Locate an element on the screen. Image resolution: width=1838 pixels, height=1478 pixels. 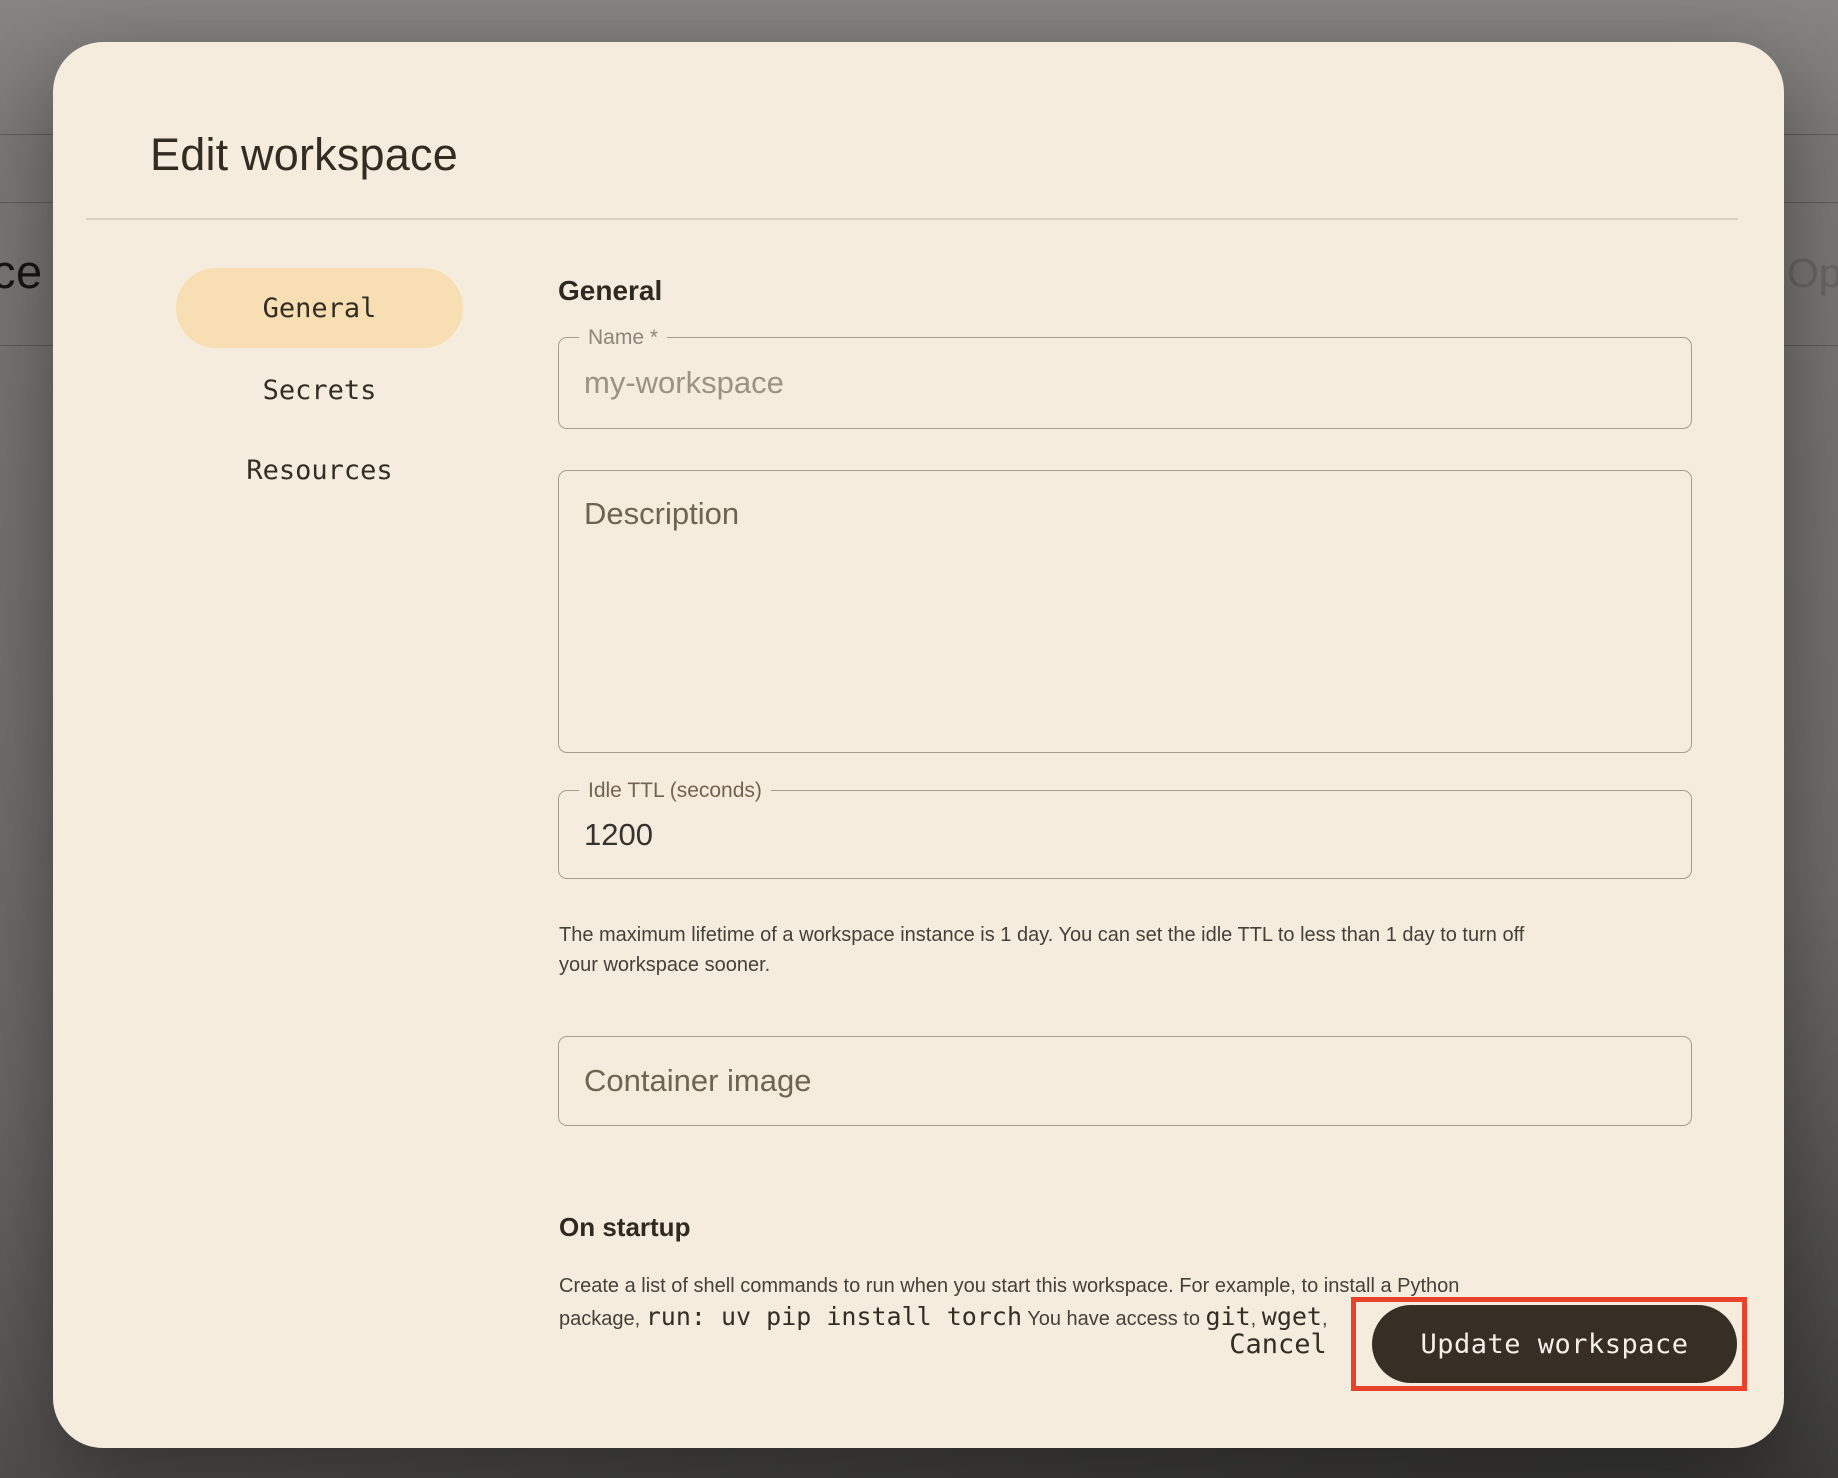
container-image-field-outline is located at coordinates (1125, 1081).